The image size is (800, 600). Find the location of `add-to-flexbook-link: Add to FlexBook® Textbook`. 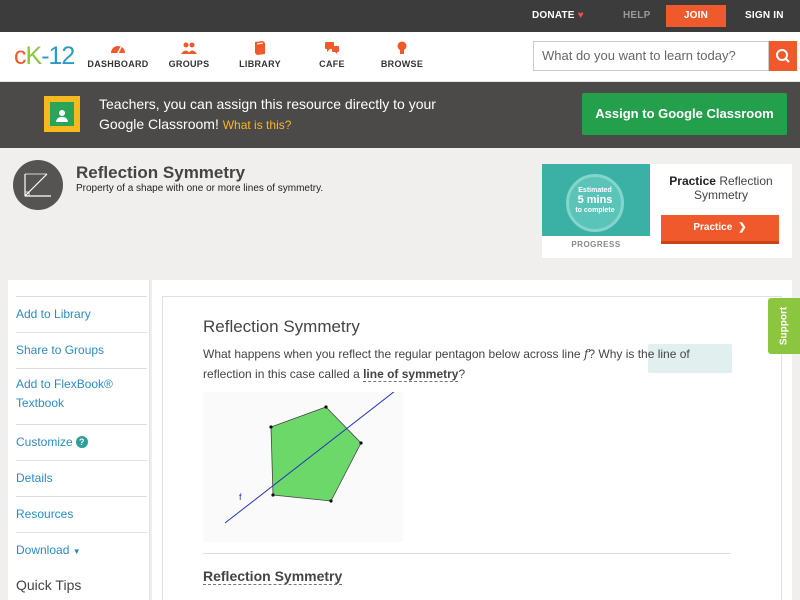

add-to-flexbook-link: Add to FlexBook® Textbook is located at coordinates (81, 390).